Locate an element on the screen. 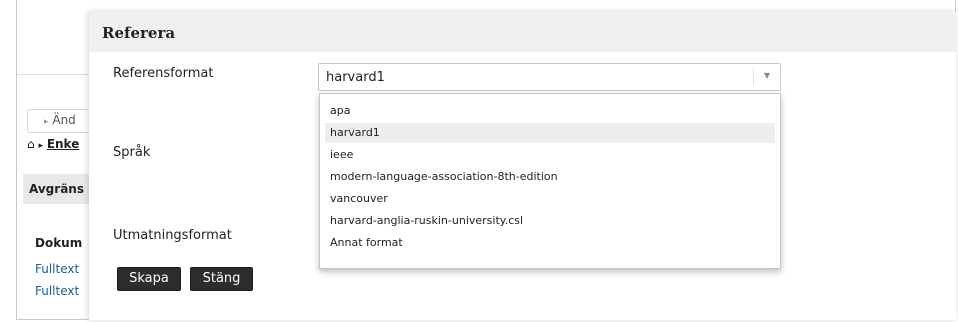 The width and height of the screenshot is (958, 322). change-button: ▸ Änd is located at coordinates (58, 121).